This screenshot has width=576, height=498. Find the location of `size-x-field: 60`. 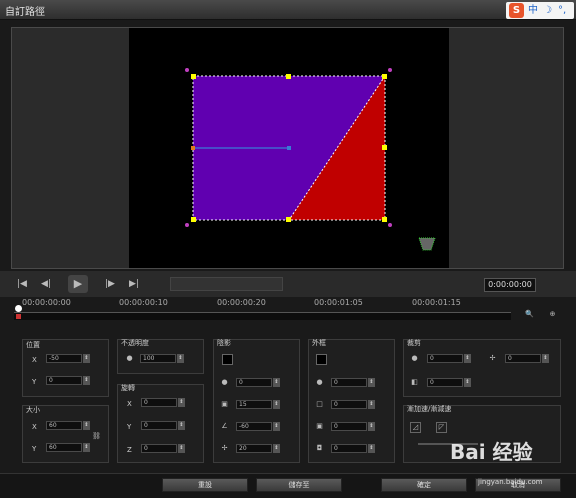

size-x-field: 60 is located at coordinates (64, 425).